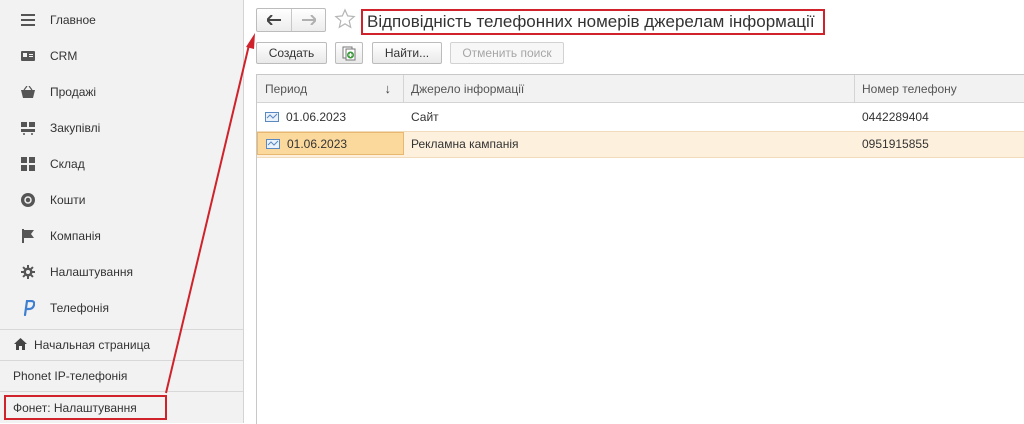 The height and width of the screenshot is (424, 1024). I want to click on sidebar-item-label: CRM, so click(64, 56).